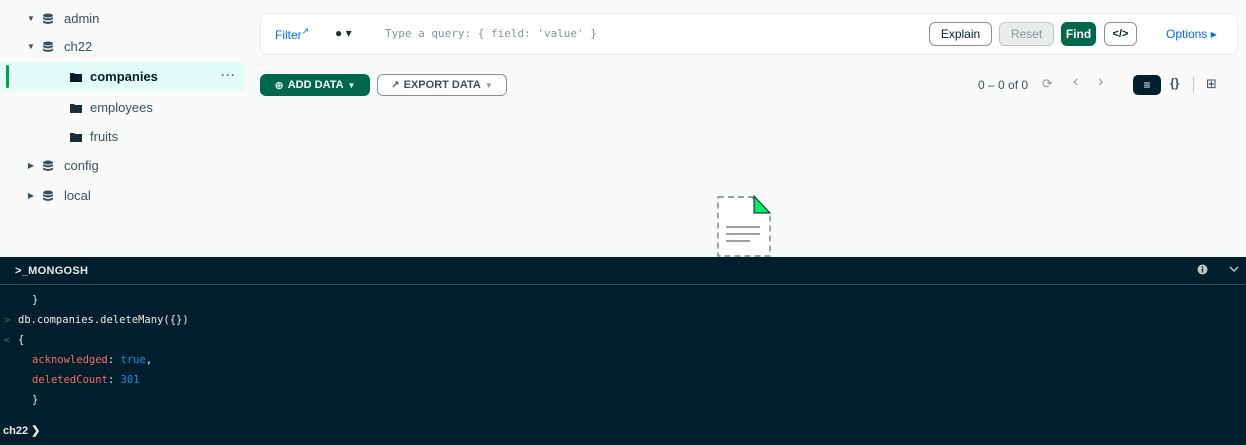 The image size is (1246, 445). Describe the element at coordinates (78, 46) in the screenshot. I see `db-label: ch22` at that location.